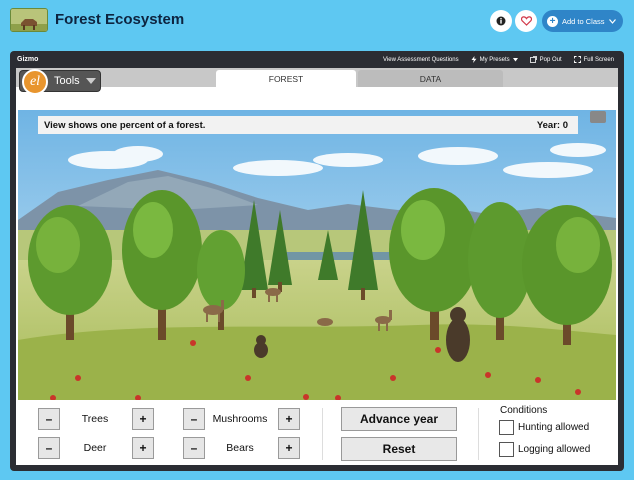  I want to click on trees-plus-button: +, so click(143, 419).